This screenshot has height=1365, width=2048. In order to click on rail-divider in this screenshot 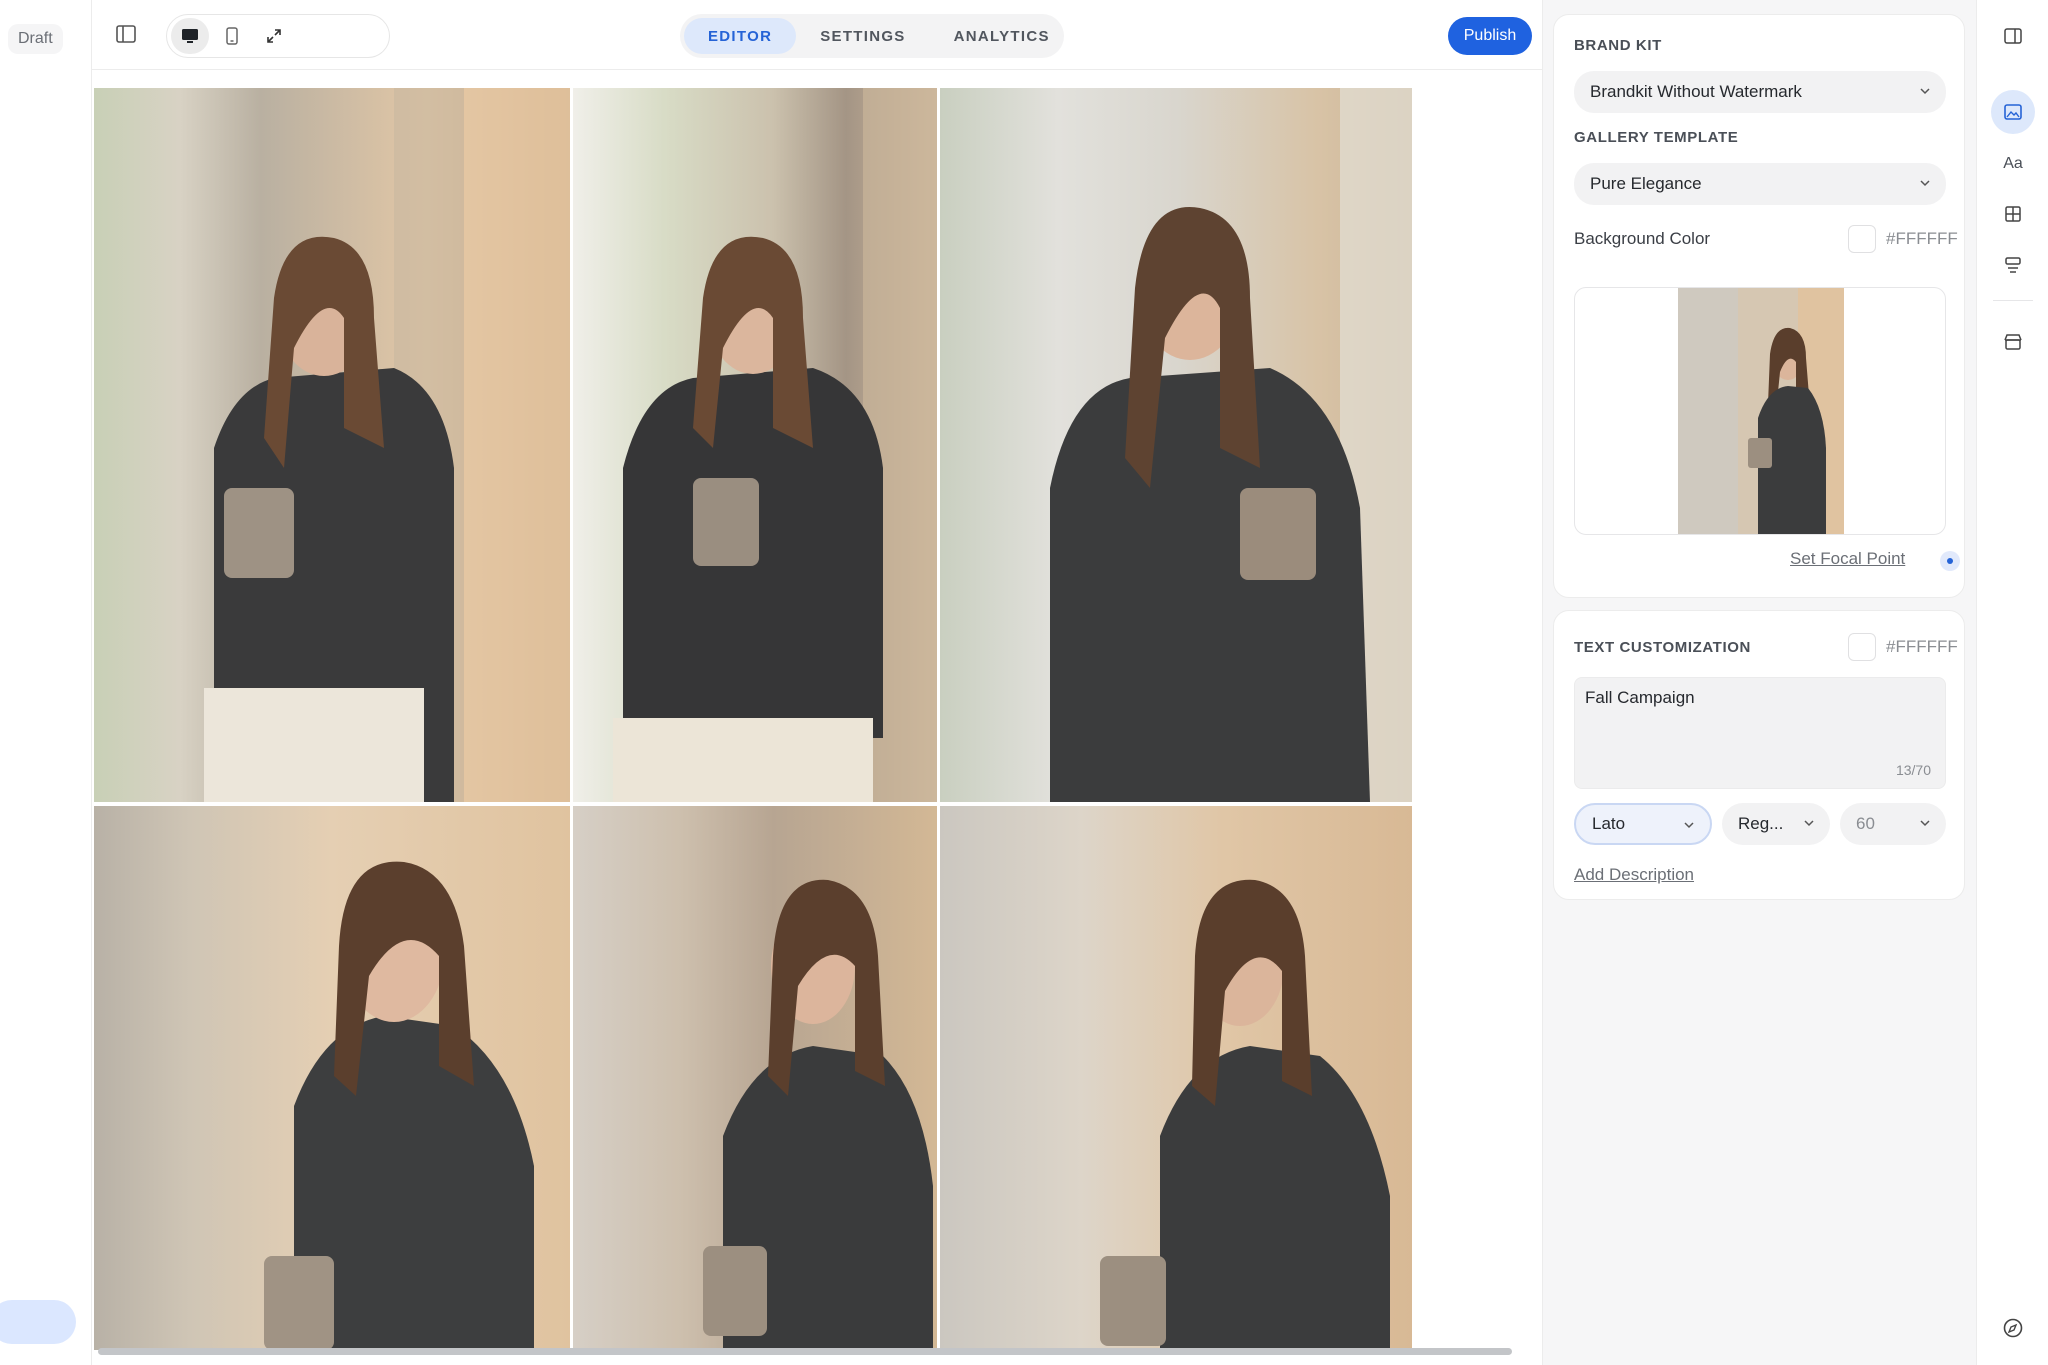, I will do `click(2013, 300)`.